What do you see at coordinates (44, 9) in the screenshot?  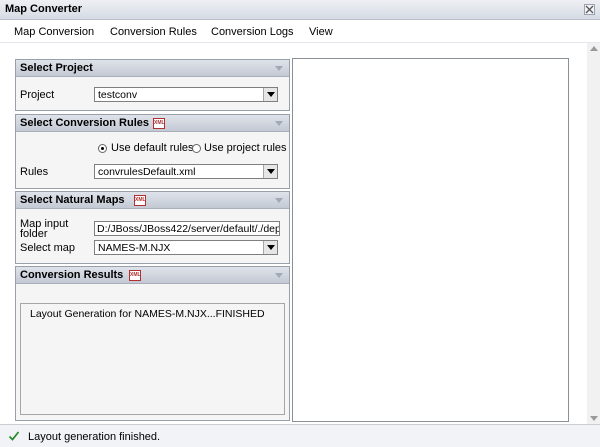 I see `window-title: Map Converter` at bounding box center [44, 9].